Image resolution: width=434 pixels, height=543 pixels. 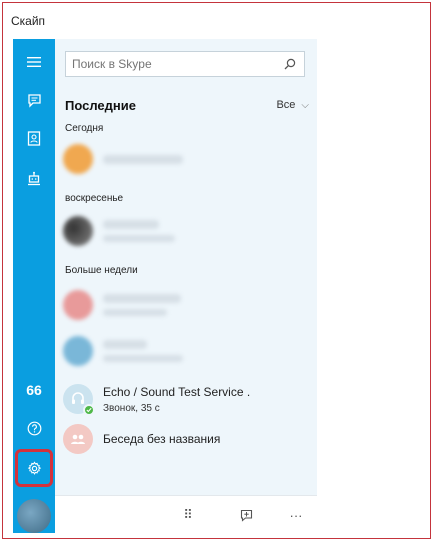 What do you see at coordinates (34, 468) in the screenshot?
I see `settings-highlight-frame` at bounding box center [34, 468].